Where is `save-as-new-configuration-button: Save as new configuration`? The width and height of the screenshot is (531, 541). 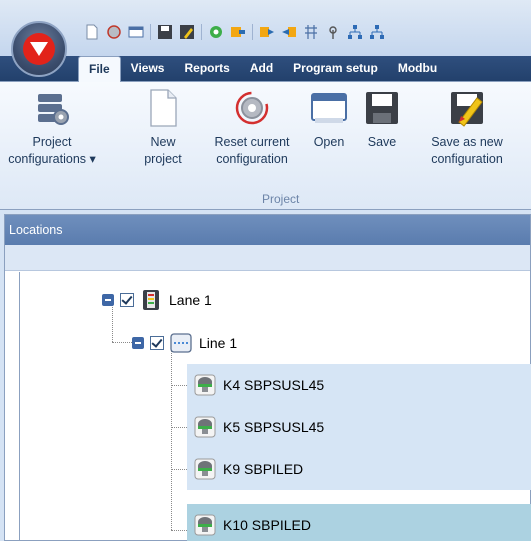
save-as-new-configuration-button: Save as new configuration is located at coordinates (467, 128).